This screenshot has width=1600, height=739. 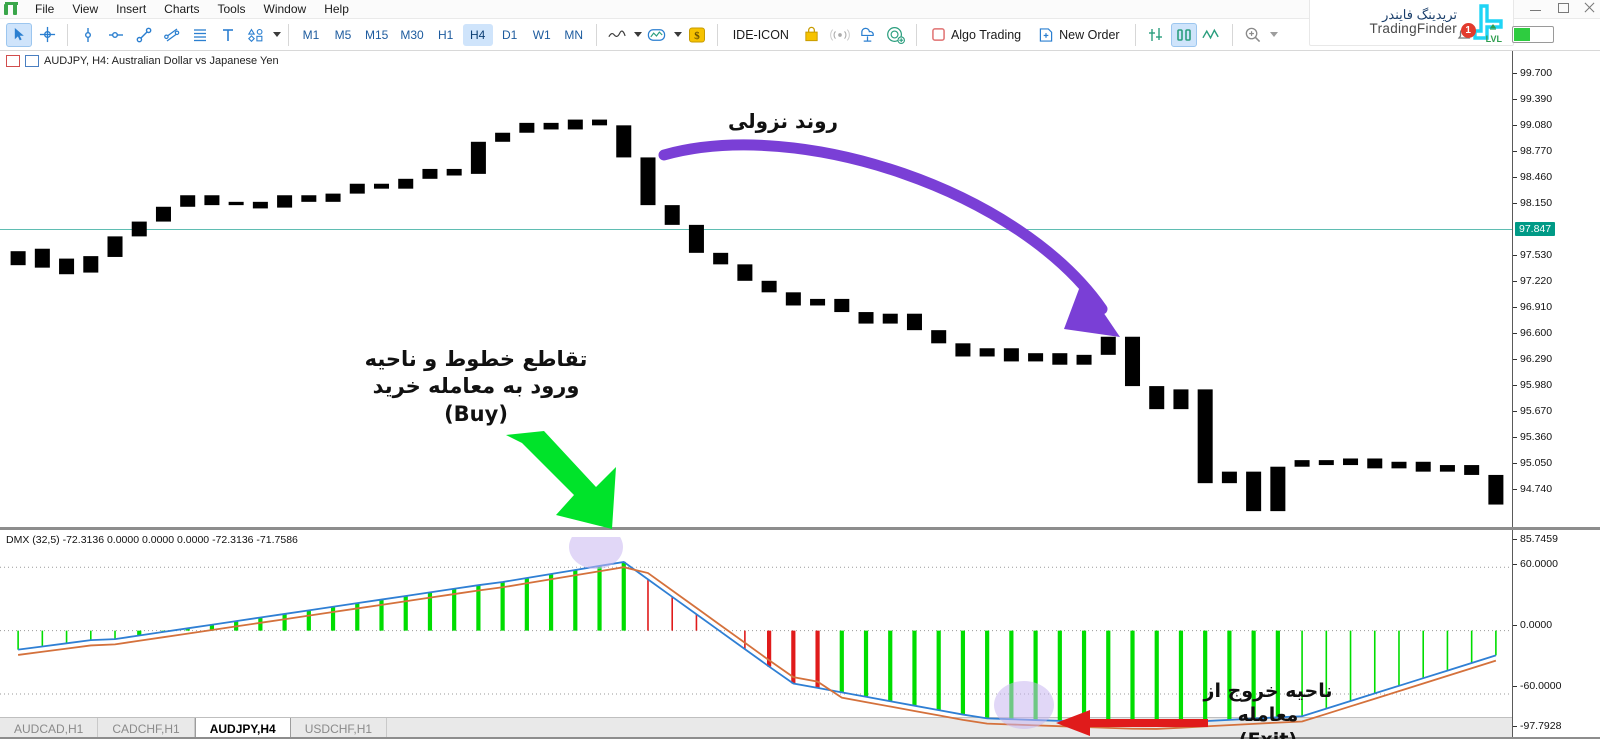 I want to click on dollar-icon: $, so click(x=697, y=35).